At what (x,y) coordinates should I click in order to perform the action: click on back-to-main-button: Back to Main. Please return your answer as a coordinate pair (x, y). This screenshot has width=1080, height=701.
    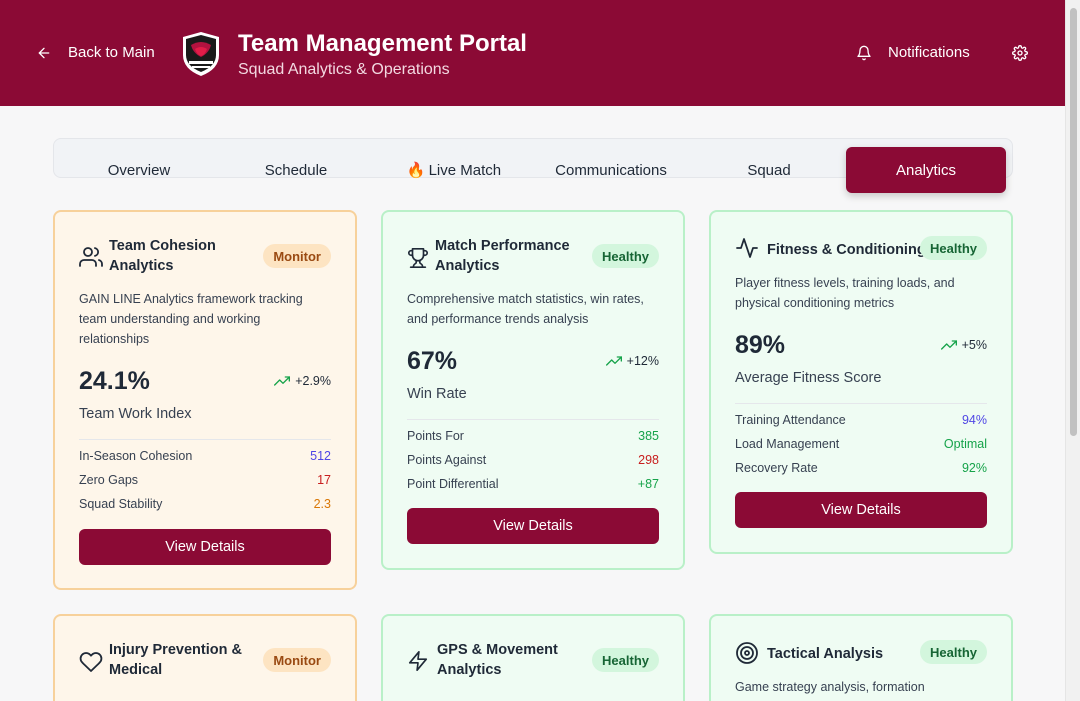
    Looking at the image, I should click on (95, 52).